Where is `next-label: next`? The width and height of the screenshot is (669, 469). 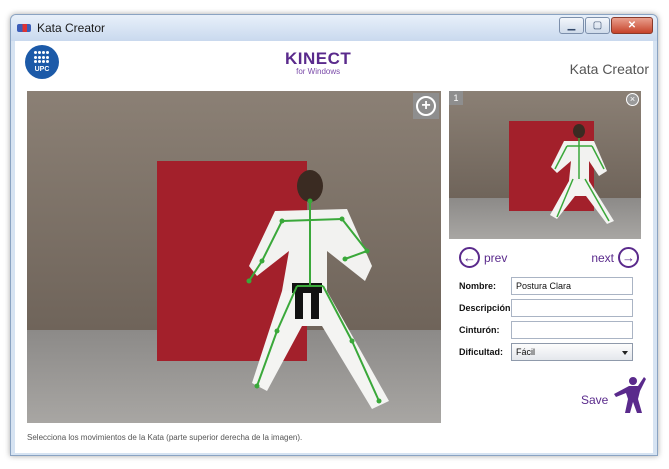 next-label: next is located at coordinates (602, 257).